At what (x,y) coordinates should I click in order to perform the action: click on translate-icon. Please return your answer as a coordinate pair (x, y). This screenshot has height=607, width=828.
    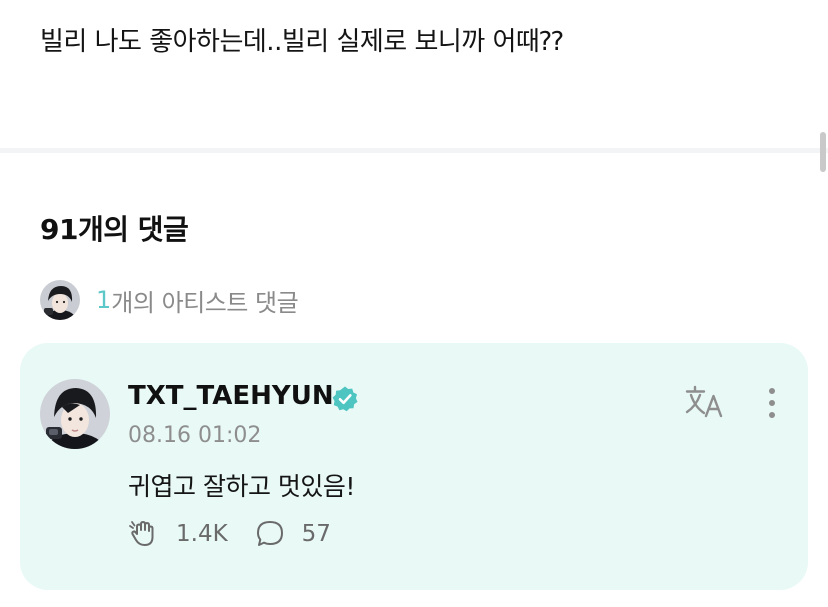
    Looking at the image, I should click on (705, 402).